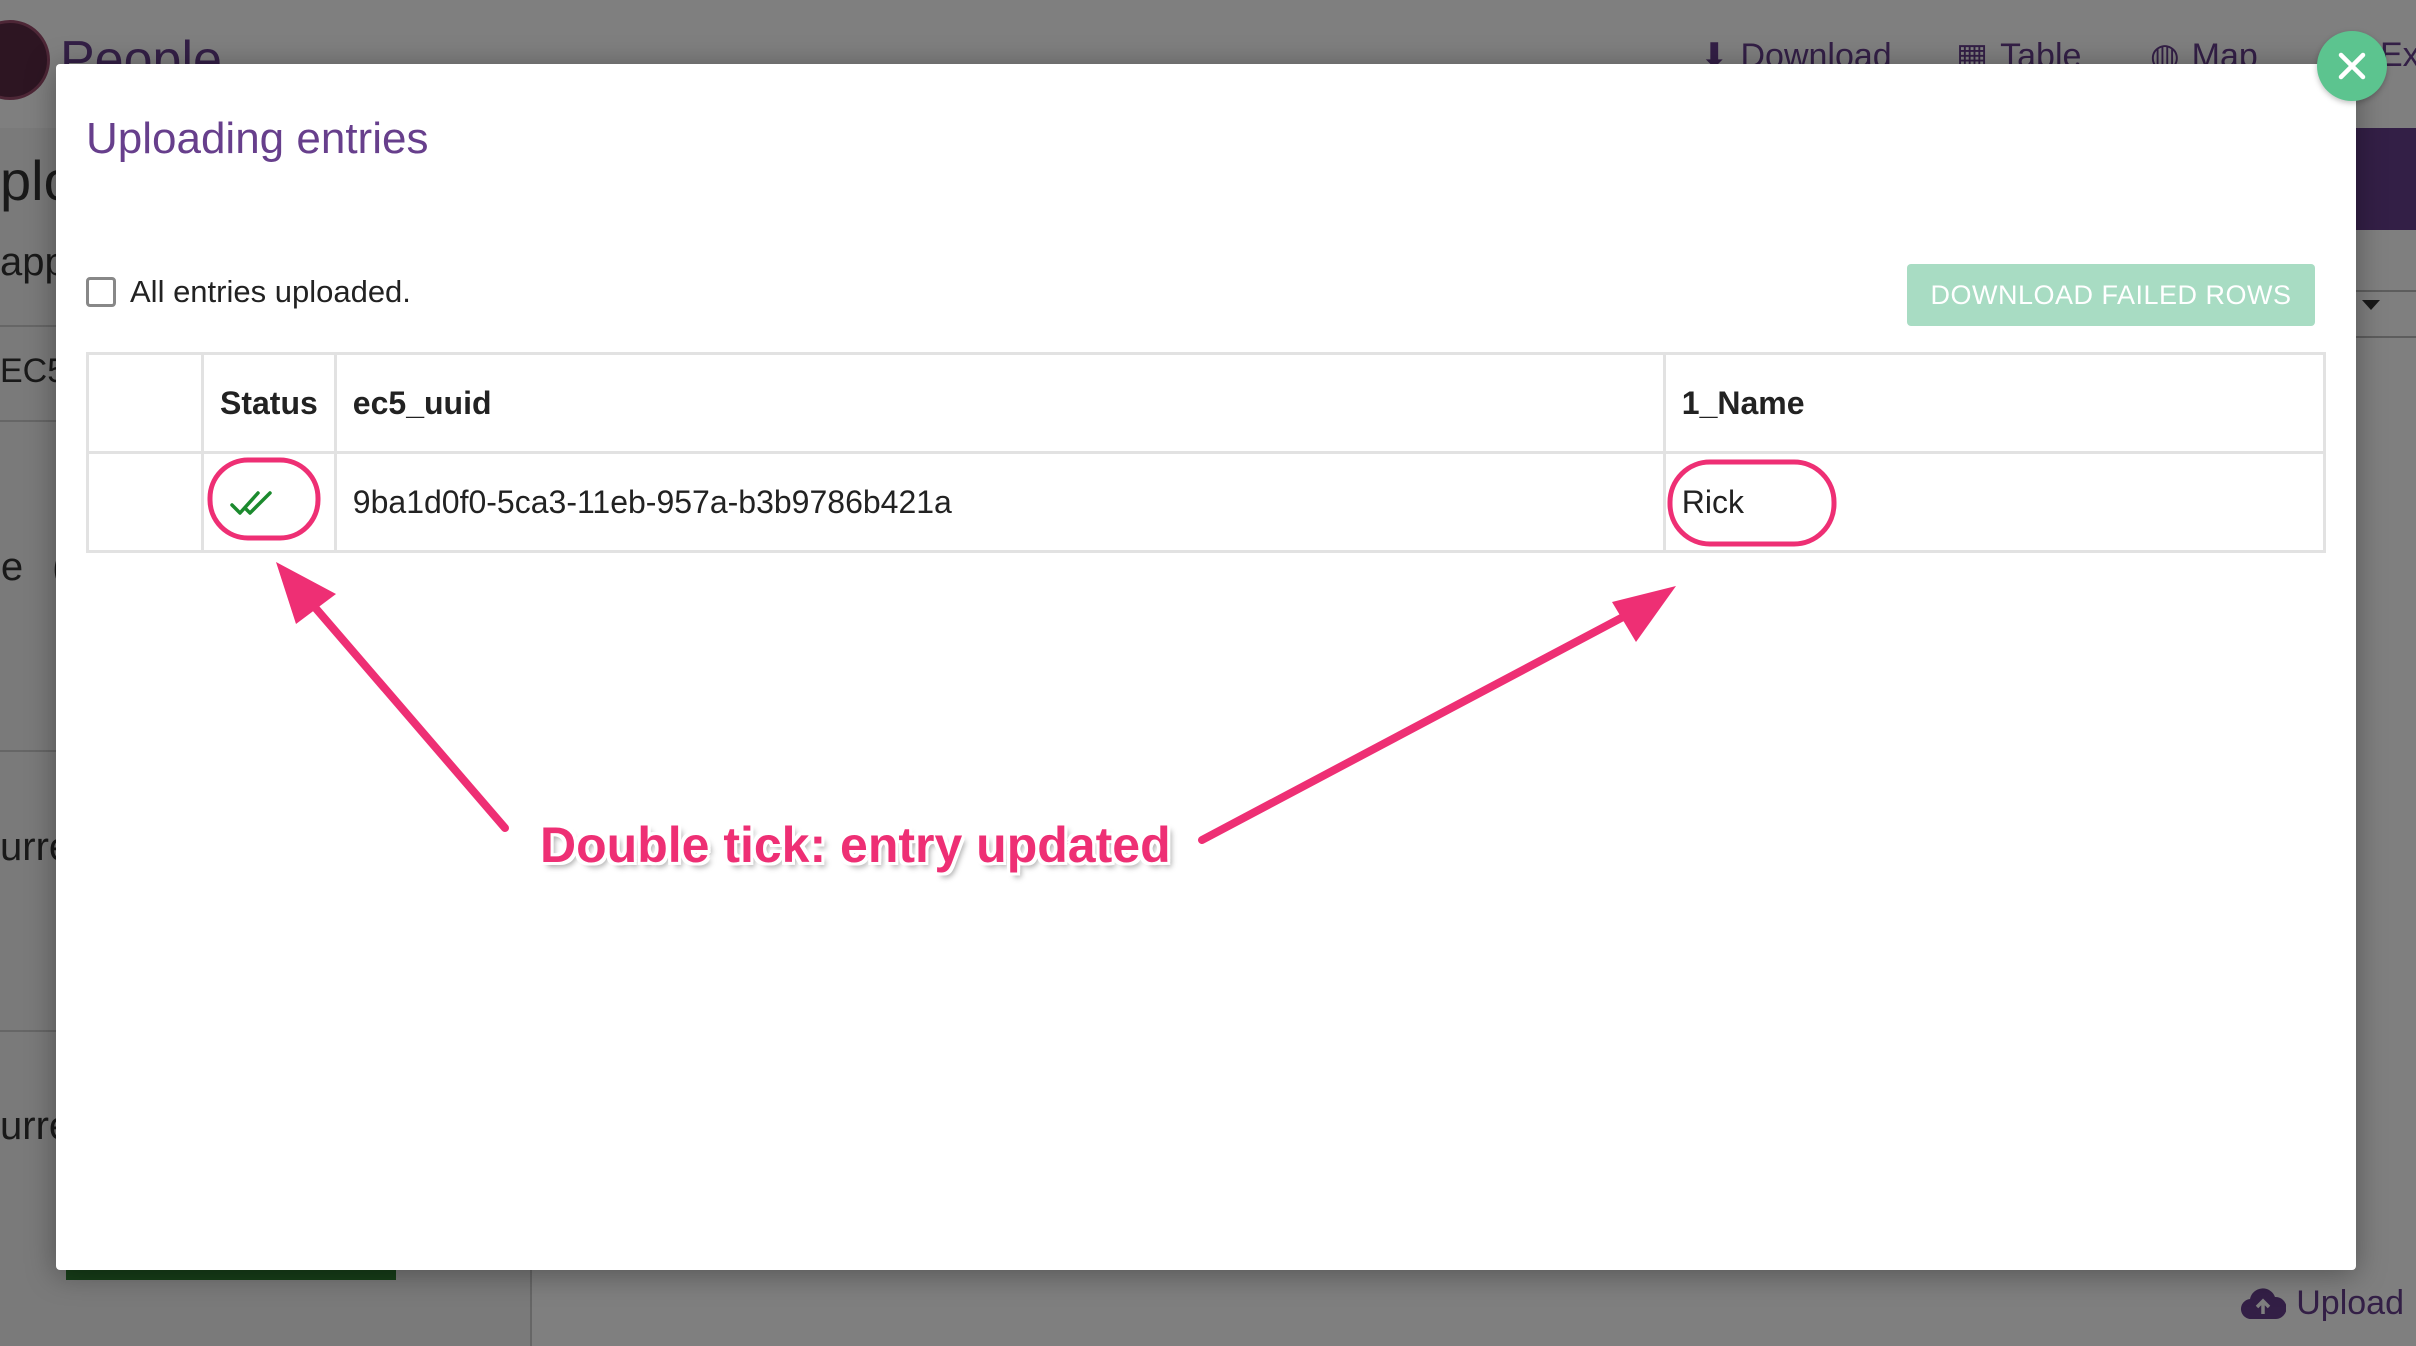  What do you see at coordinates (999, 403) in the screenshot?
I see `header-uuid: ec5_uuid` at bounding box center [999, 403].